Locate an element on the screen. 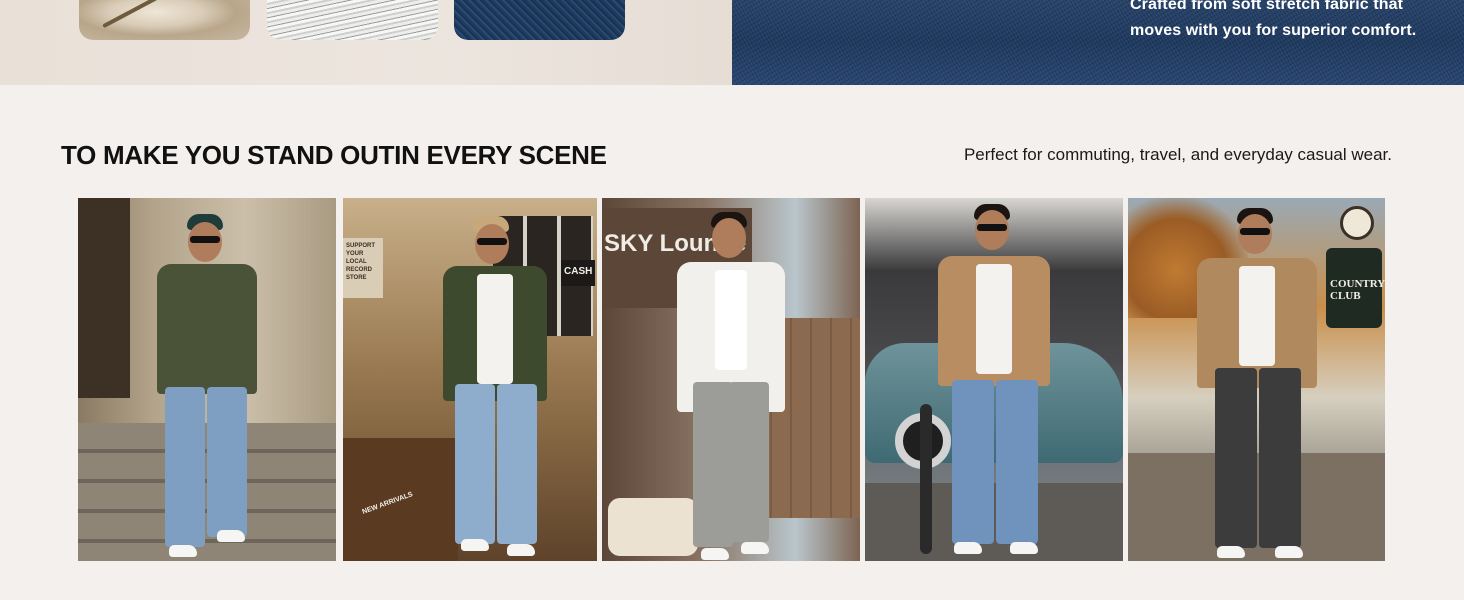 The height and width of the screenshot is (600, 1464). lifestyle-photo-street is located at coordinates (207, 379).